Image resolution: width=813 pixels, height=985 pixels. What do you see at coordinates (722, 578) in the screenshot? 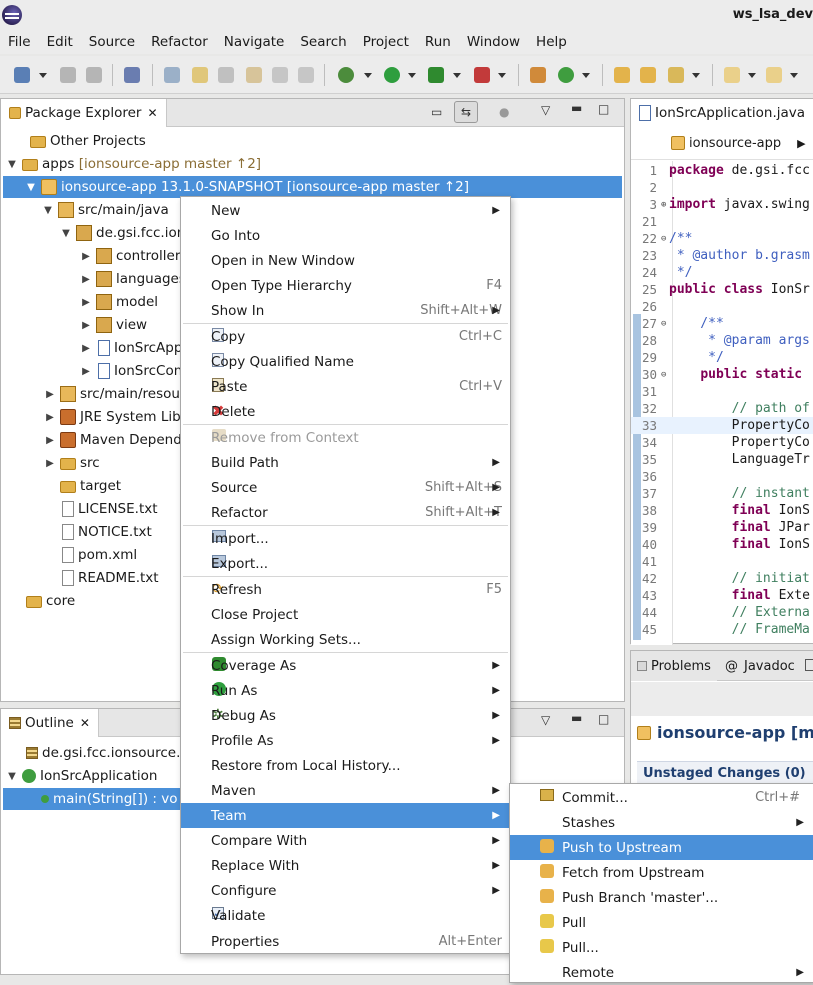
I see `code-line: 42 // initiat` at bounding box center [722, 578].